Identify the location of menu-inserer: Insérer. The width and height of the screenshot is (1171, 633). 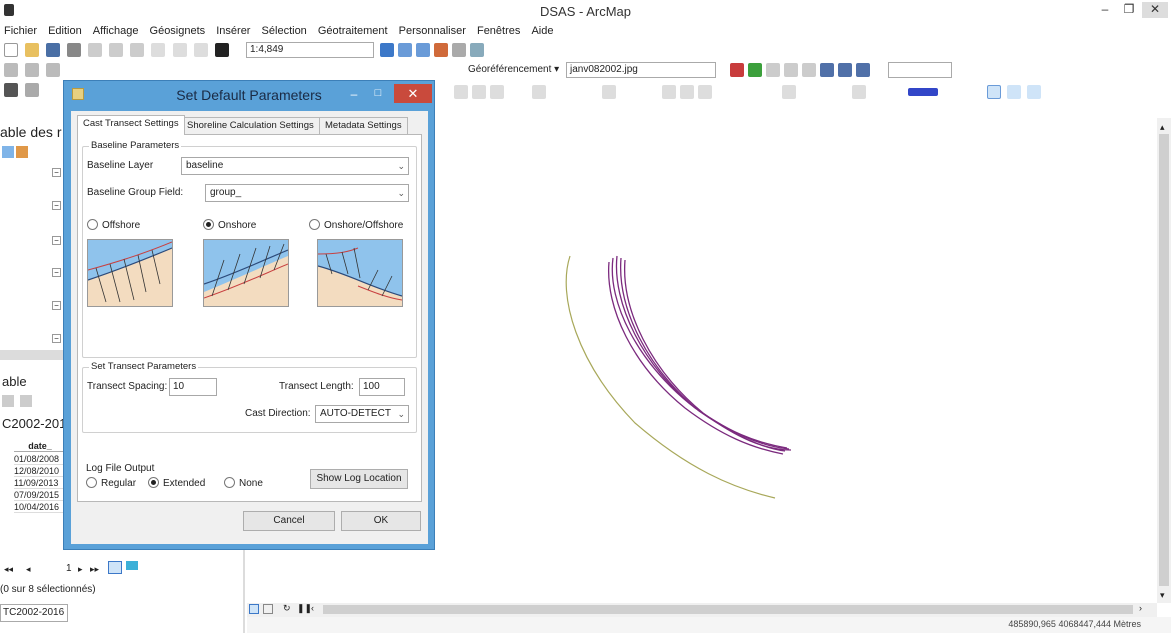
(233, 31).